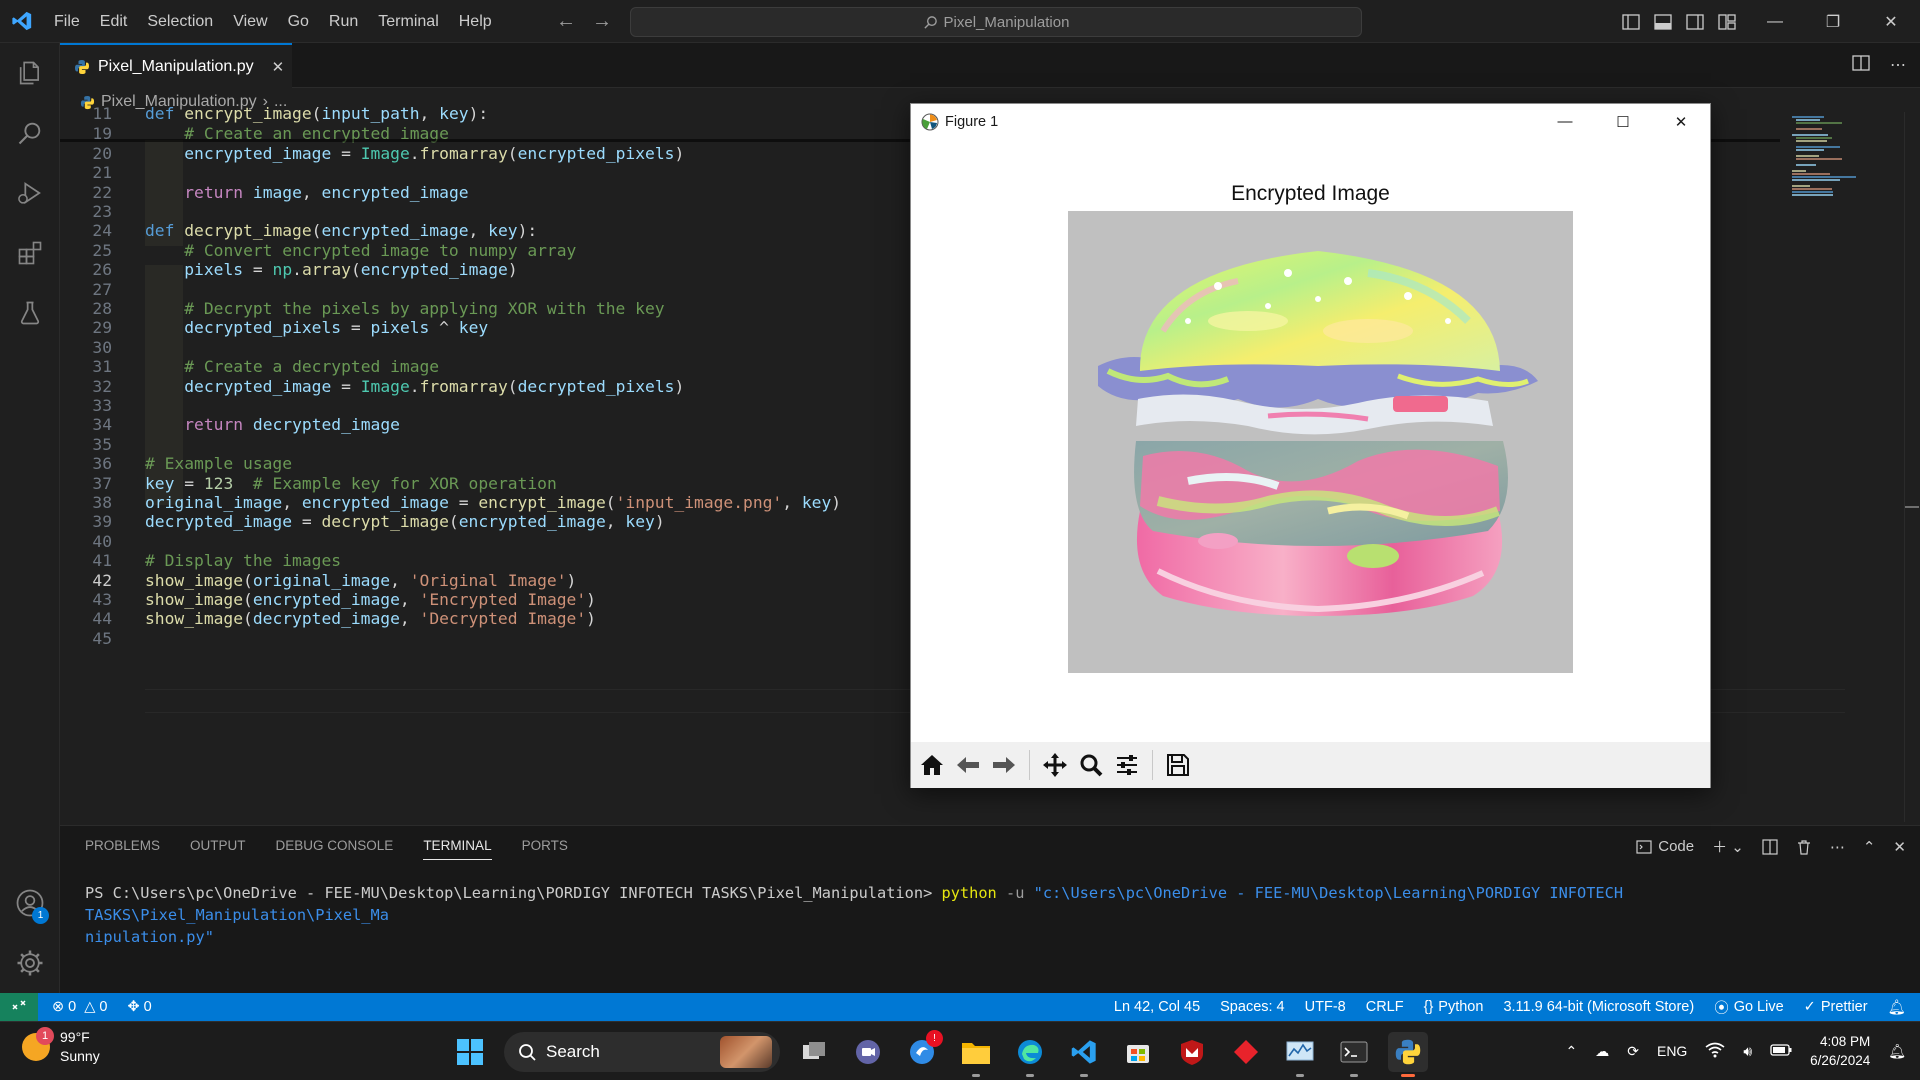 This screenshot has width=1920, height=1080. Describe the element at coordinates (180, 21) in the screenshot. I see `menu-selection: Selection` at that location.